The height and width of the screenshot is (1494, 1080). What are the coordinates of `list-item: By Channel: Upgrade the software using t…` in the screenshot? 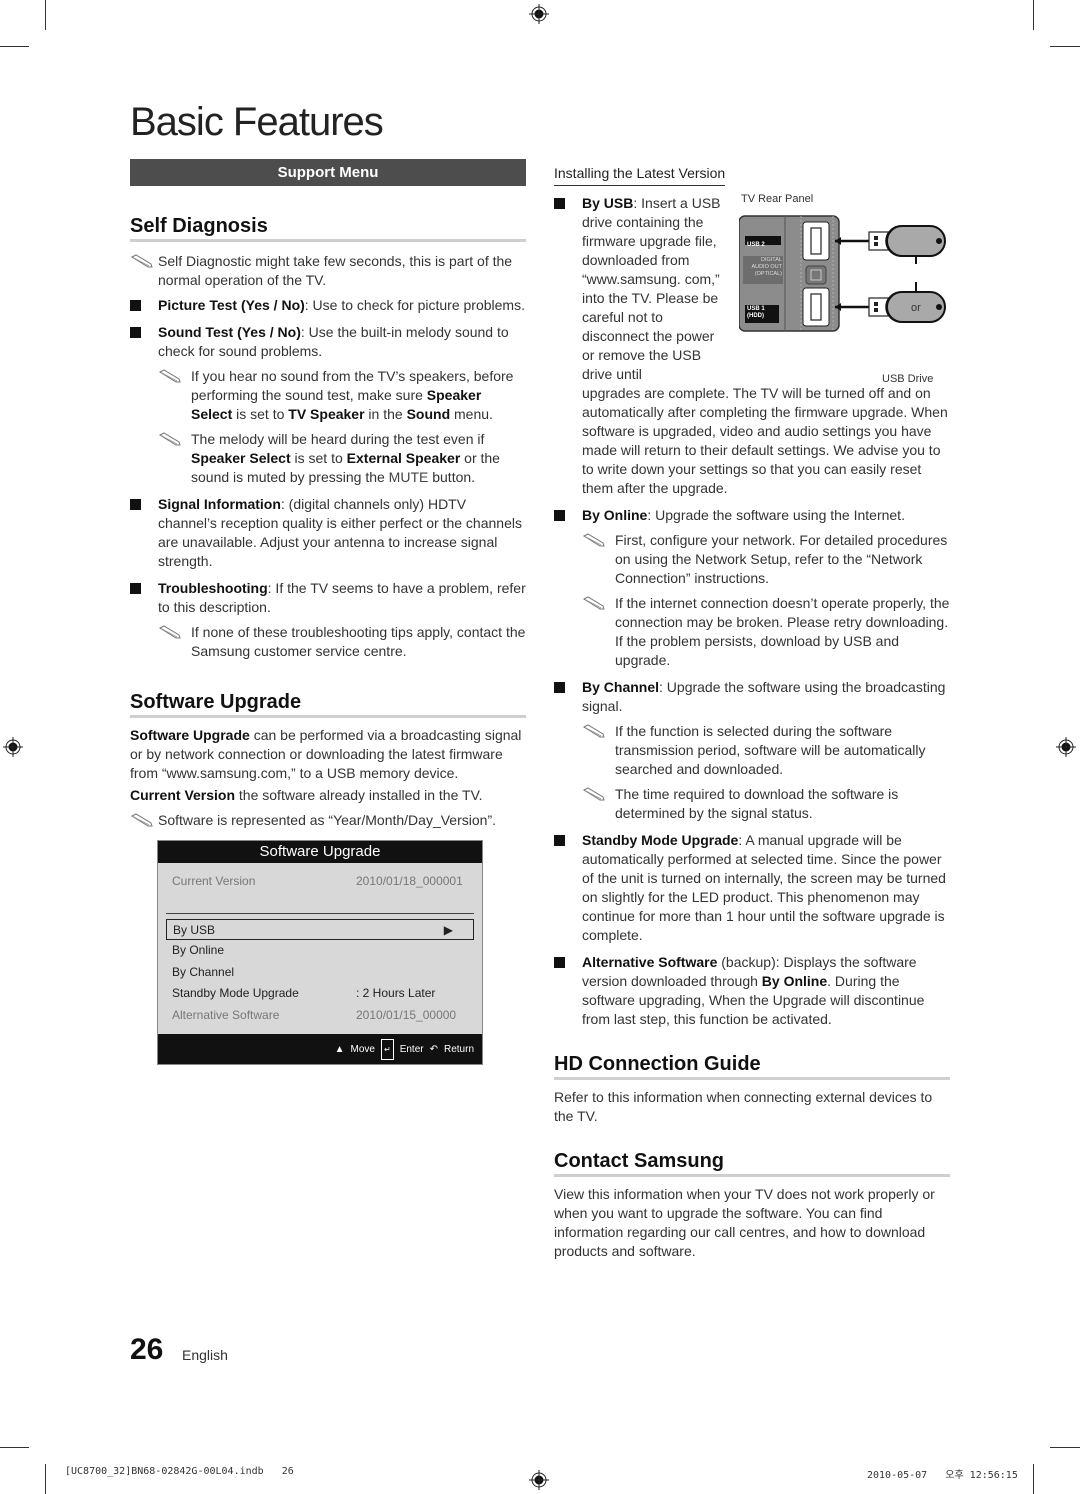 It's located at (752, 697).